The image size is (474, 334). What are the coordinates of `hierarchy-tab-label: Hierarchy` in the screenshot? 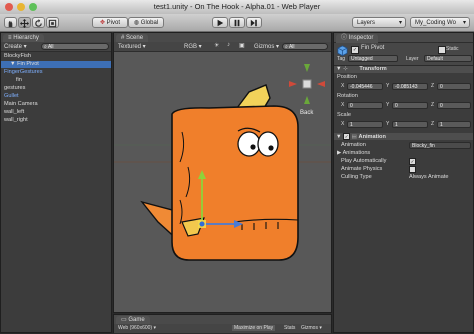 It's located at (26, 38).